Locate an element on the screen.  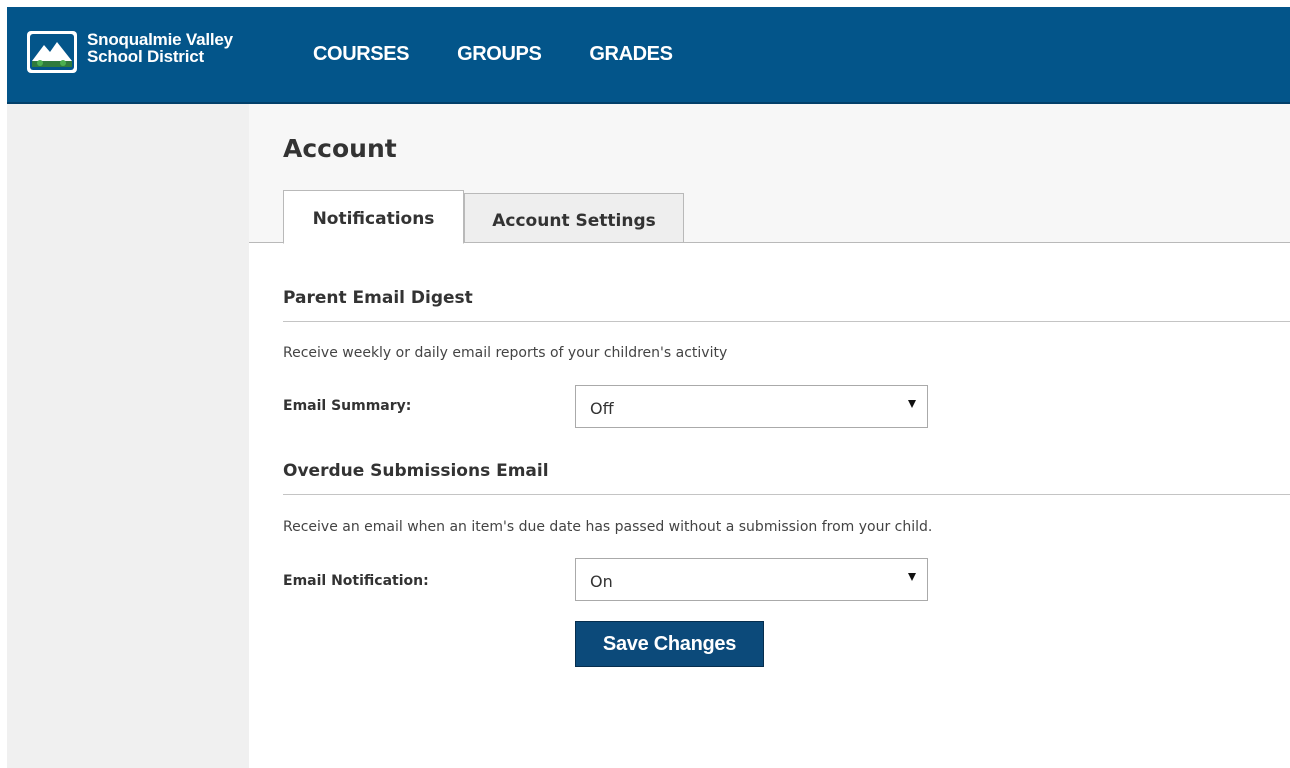
district-name: Snoqualmie Valley School District is located at coordinates (160, 48).